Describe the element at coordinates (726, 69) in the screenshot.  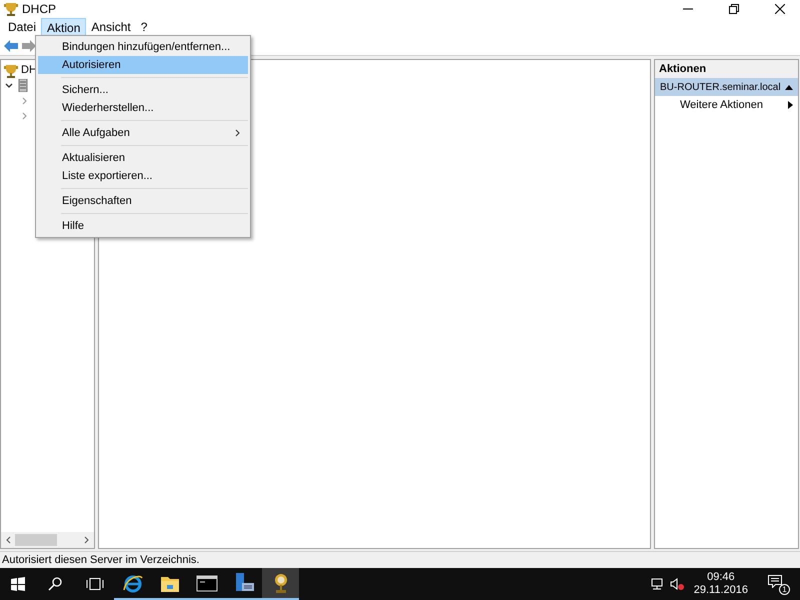
I see `pane-title: Aktionen` at that location.